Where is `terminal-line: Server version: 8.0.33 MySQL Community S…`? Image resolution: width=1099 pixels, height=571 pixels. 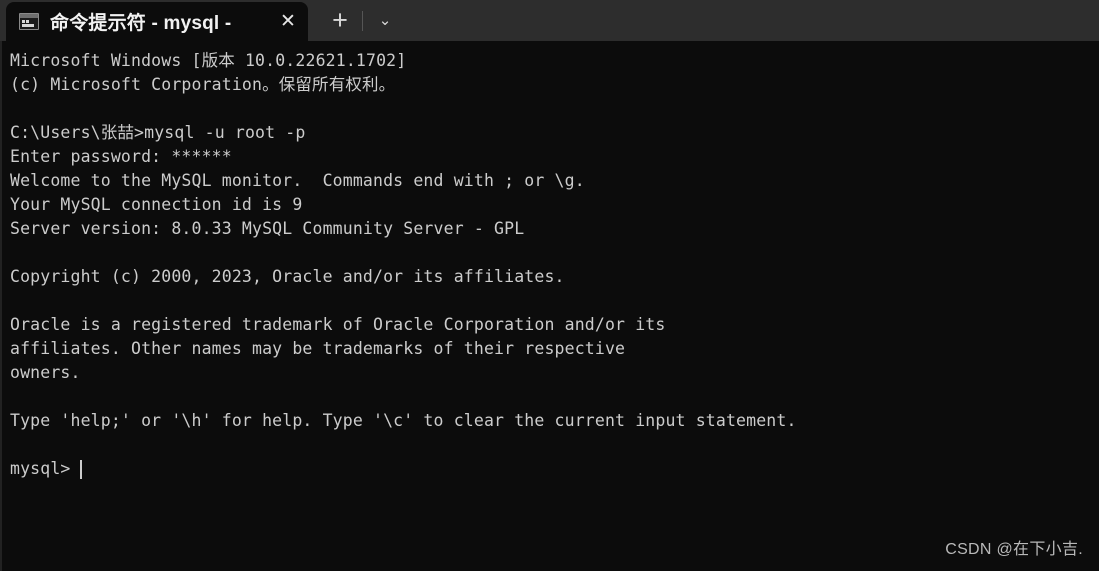 terminal-line: Server version: 8.0.33 MySQL Community S… is located at coordinates (267, 228).